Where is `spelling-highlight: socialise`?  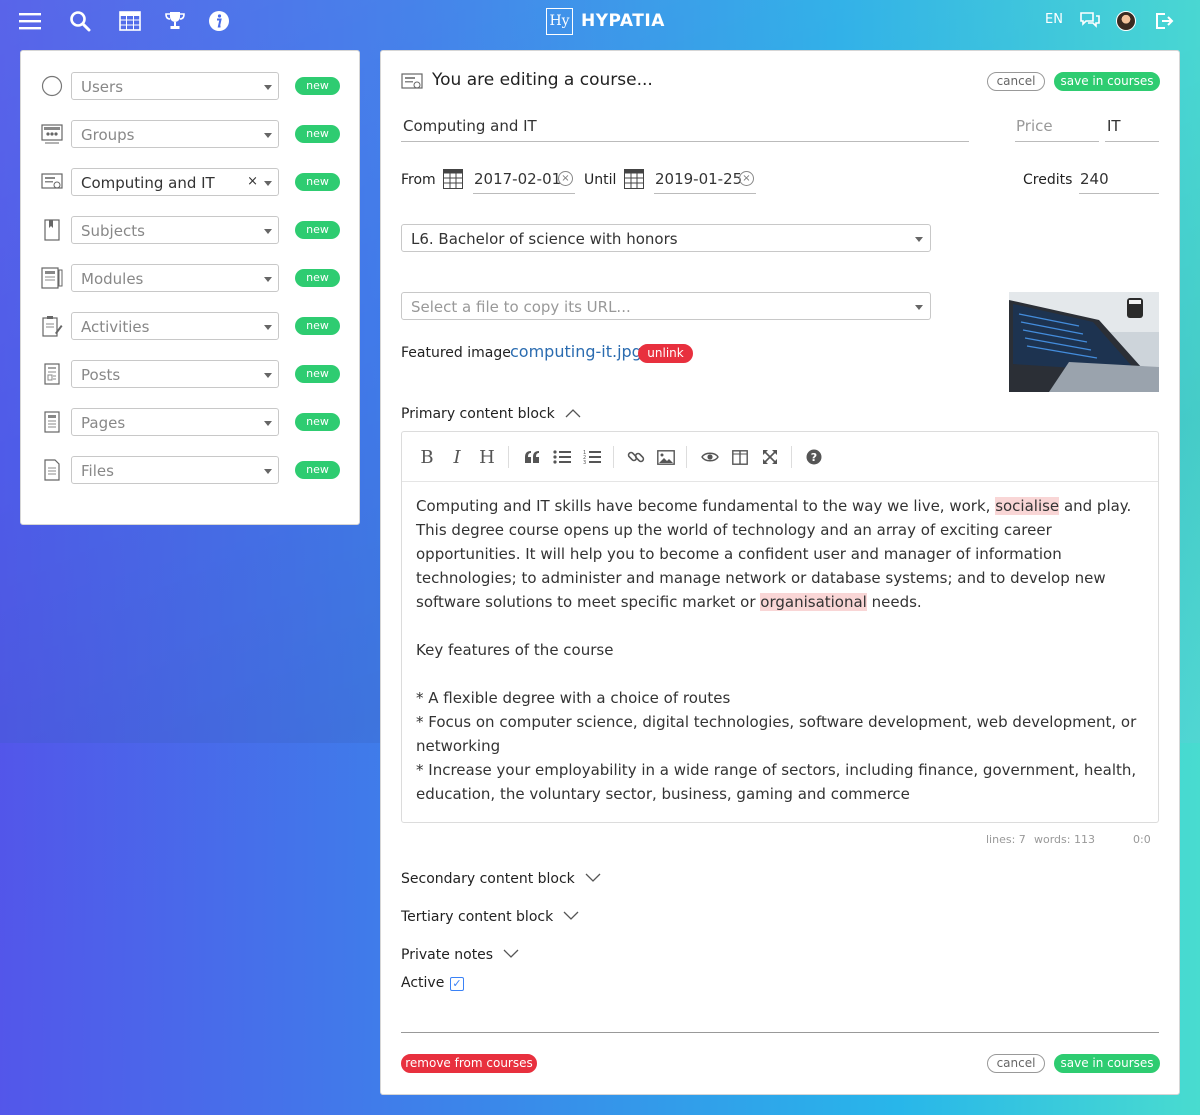
spelling-highlight: socialise is located at coordinates (1027, 506).